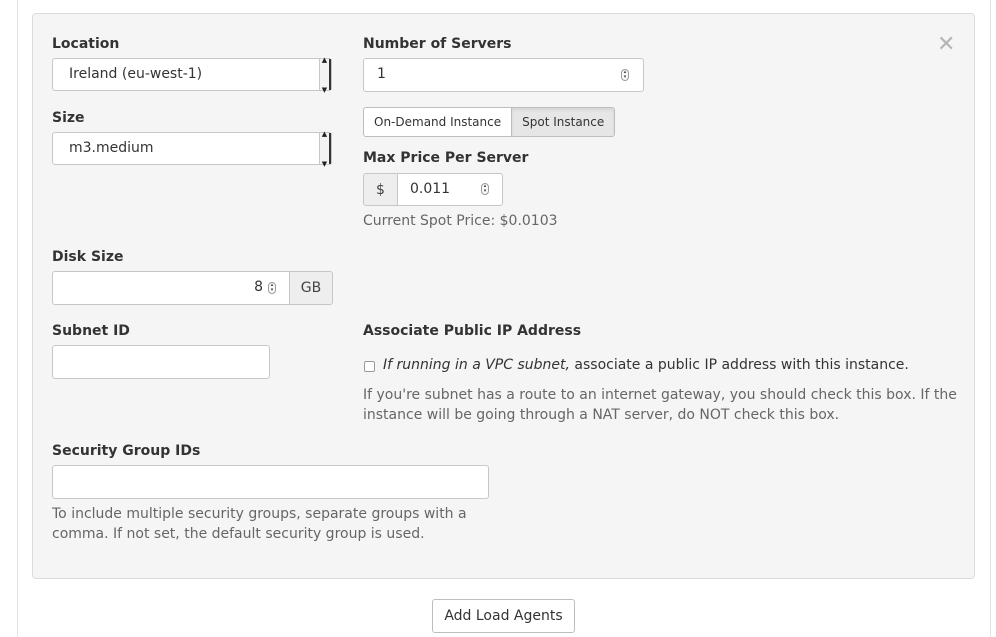 Image resolution: width=996 pixels, height=637 pixels. I want to click on servers-label: Number of Servers, so click(437, 44).